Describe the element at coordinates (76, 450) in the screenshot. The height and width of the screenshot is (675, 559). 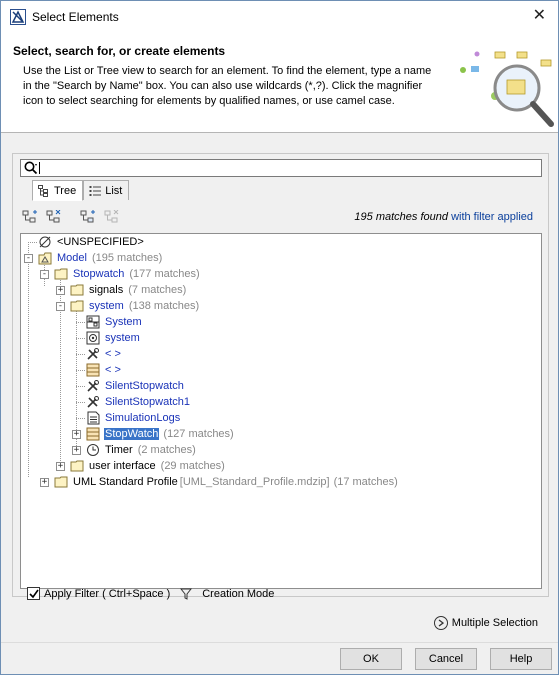
I see `expand-toggle-timer: +` at that location.